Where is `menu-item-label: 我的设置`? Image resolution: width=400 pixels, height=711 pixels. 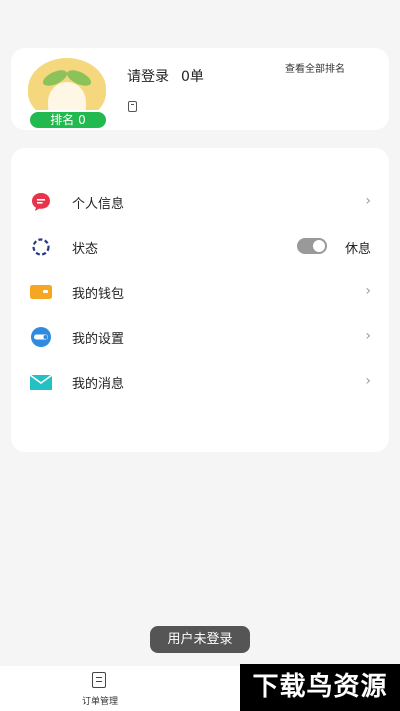
menu-item-label: 我的设置 is located at coordinates (98, 339).